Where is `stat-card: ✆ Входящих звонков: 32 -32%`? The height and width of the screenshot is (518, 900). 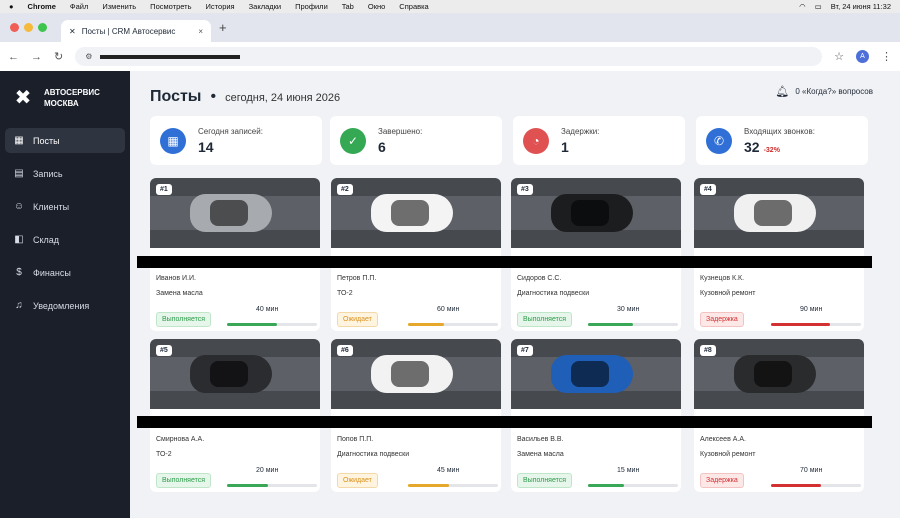 stat-card: ✆ Входящих звонков: 32 -32% is located at coordinates (782, 140).